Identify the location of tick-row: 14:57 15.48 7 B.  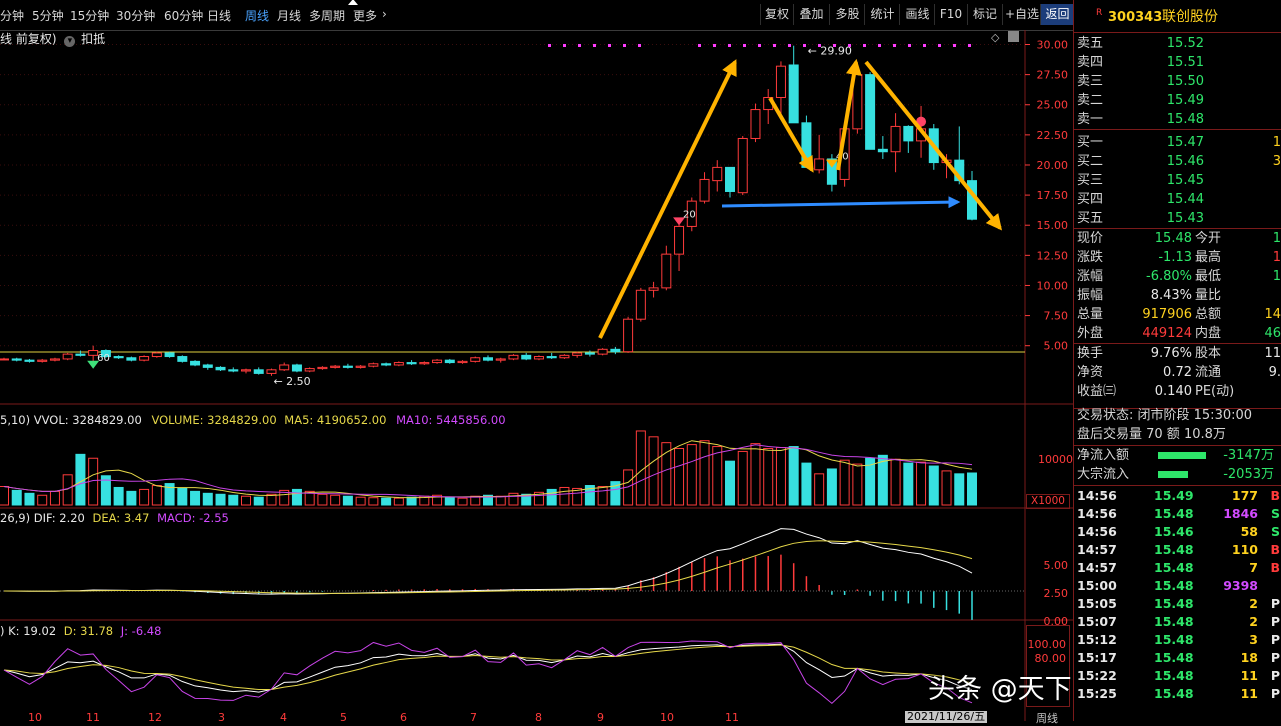
(1177, 568).